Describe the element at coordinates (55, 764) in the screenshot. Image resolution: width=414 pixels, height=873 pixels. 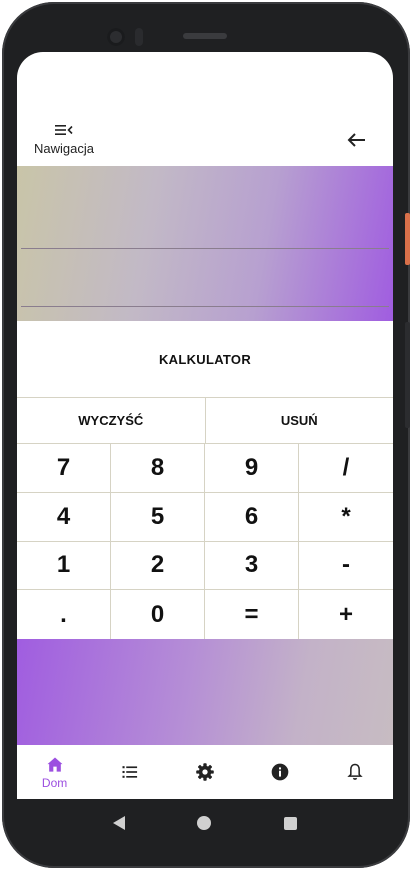
I see `home-icon` at that location.